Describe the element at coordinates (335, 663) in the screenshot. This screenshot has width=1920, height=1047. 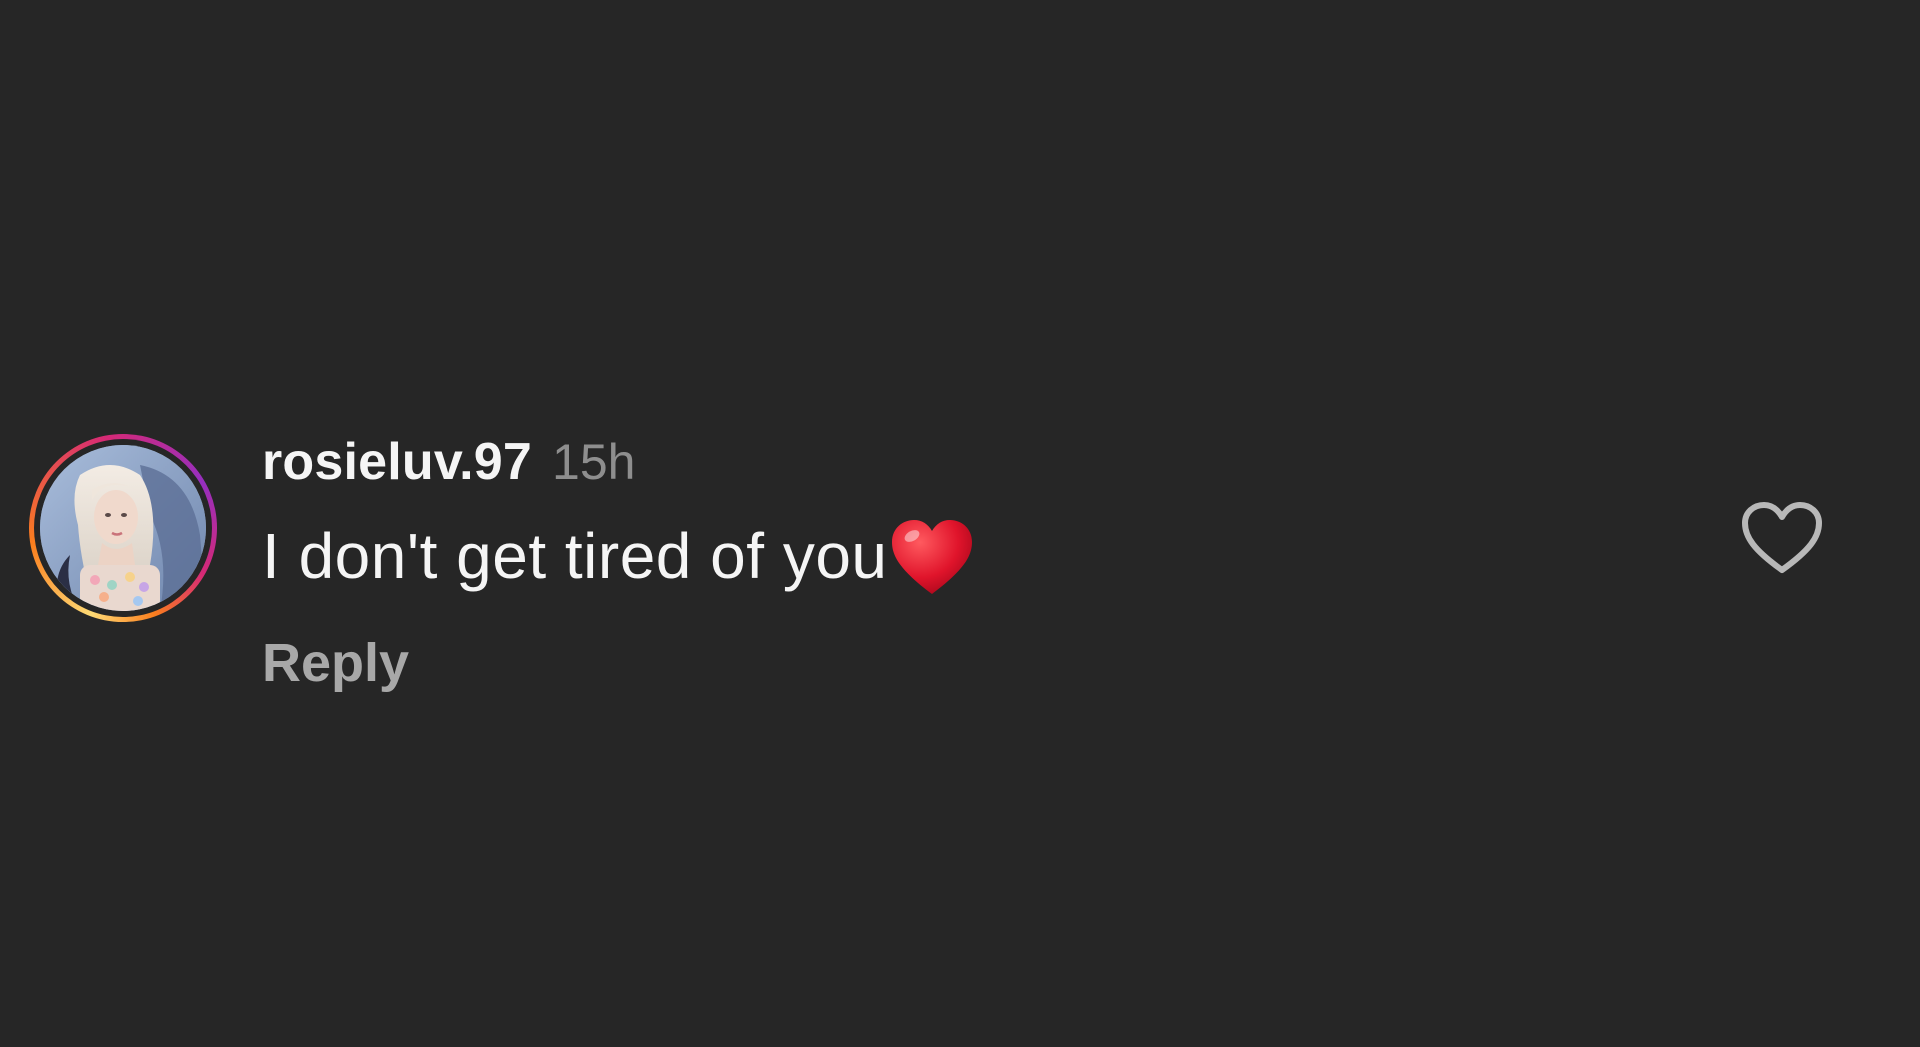
I see `reply-button: Reply` at that location.